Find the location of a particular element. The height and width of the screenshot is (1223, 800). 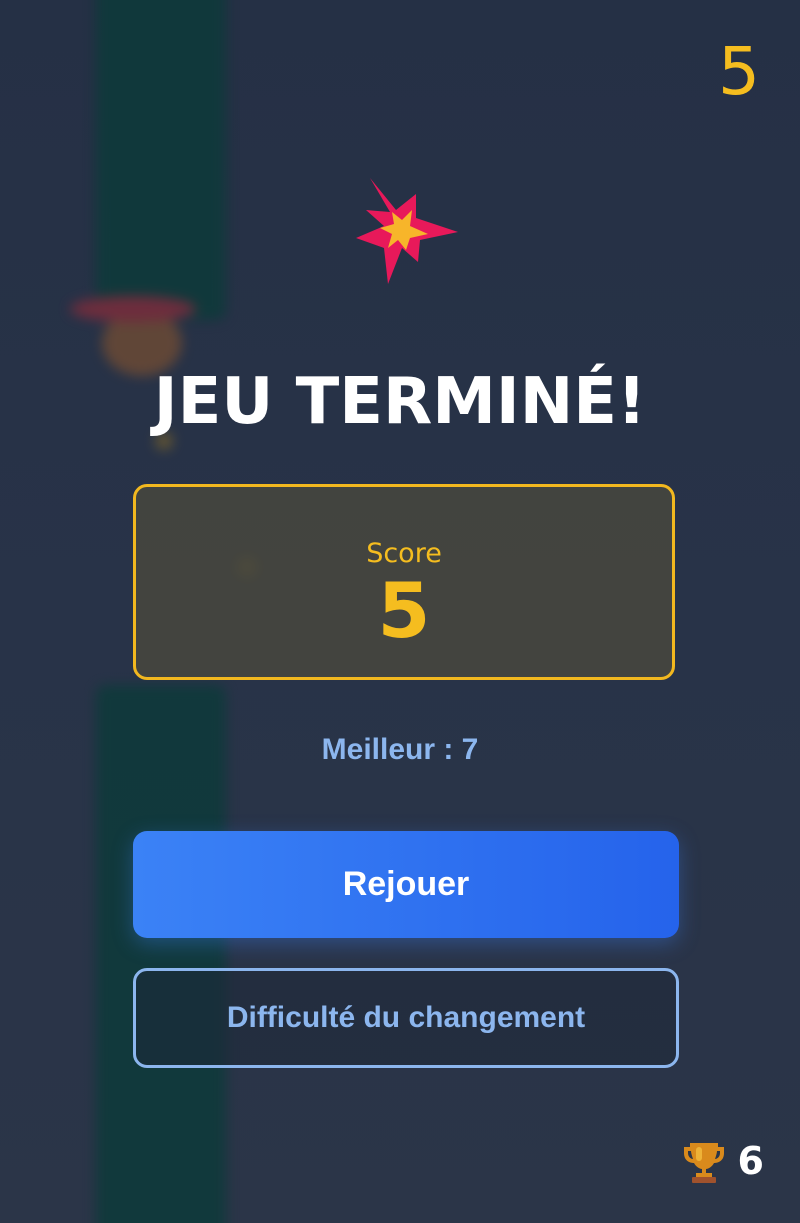

replay-button: Rejouer is located at coordinates (406, 884).